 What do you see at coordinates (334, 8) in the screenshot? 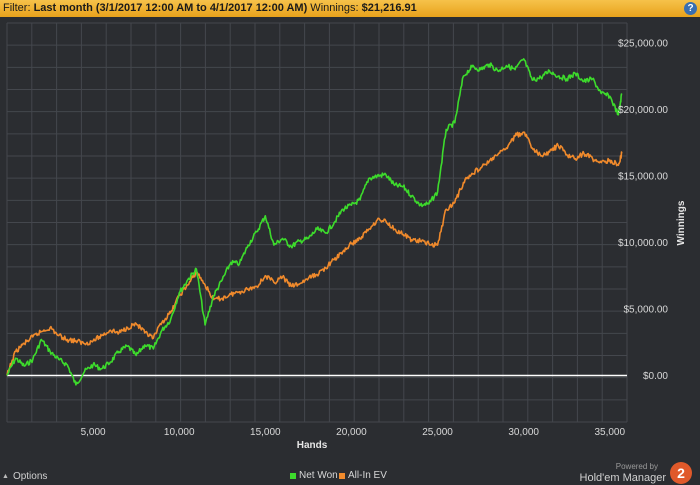
I see `winnings-label: Winnings:` at bounding box center [334, 8].